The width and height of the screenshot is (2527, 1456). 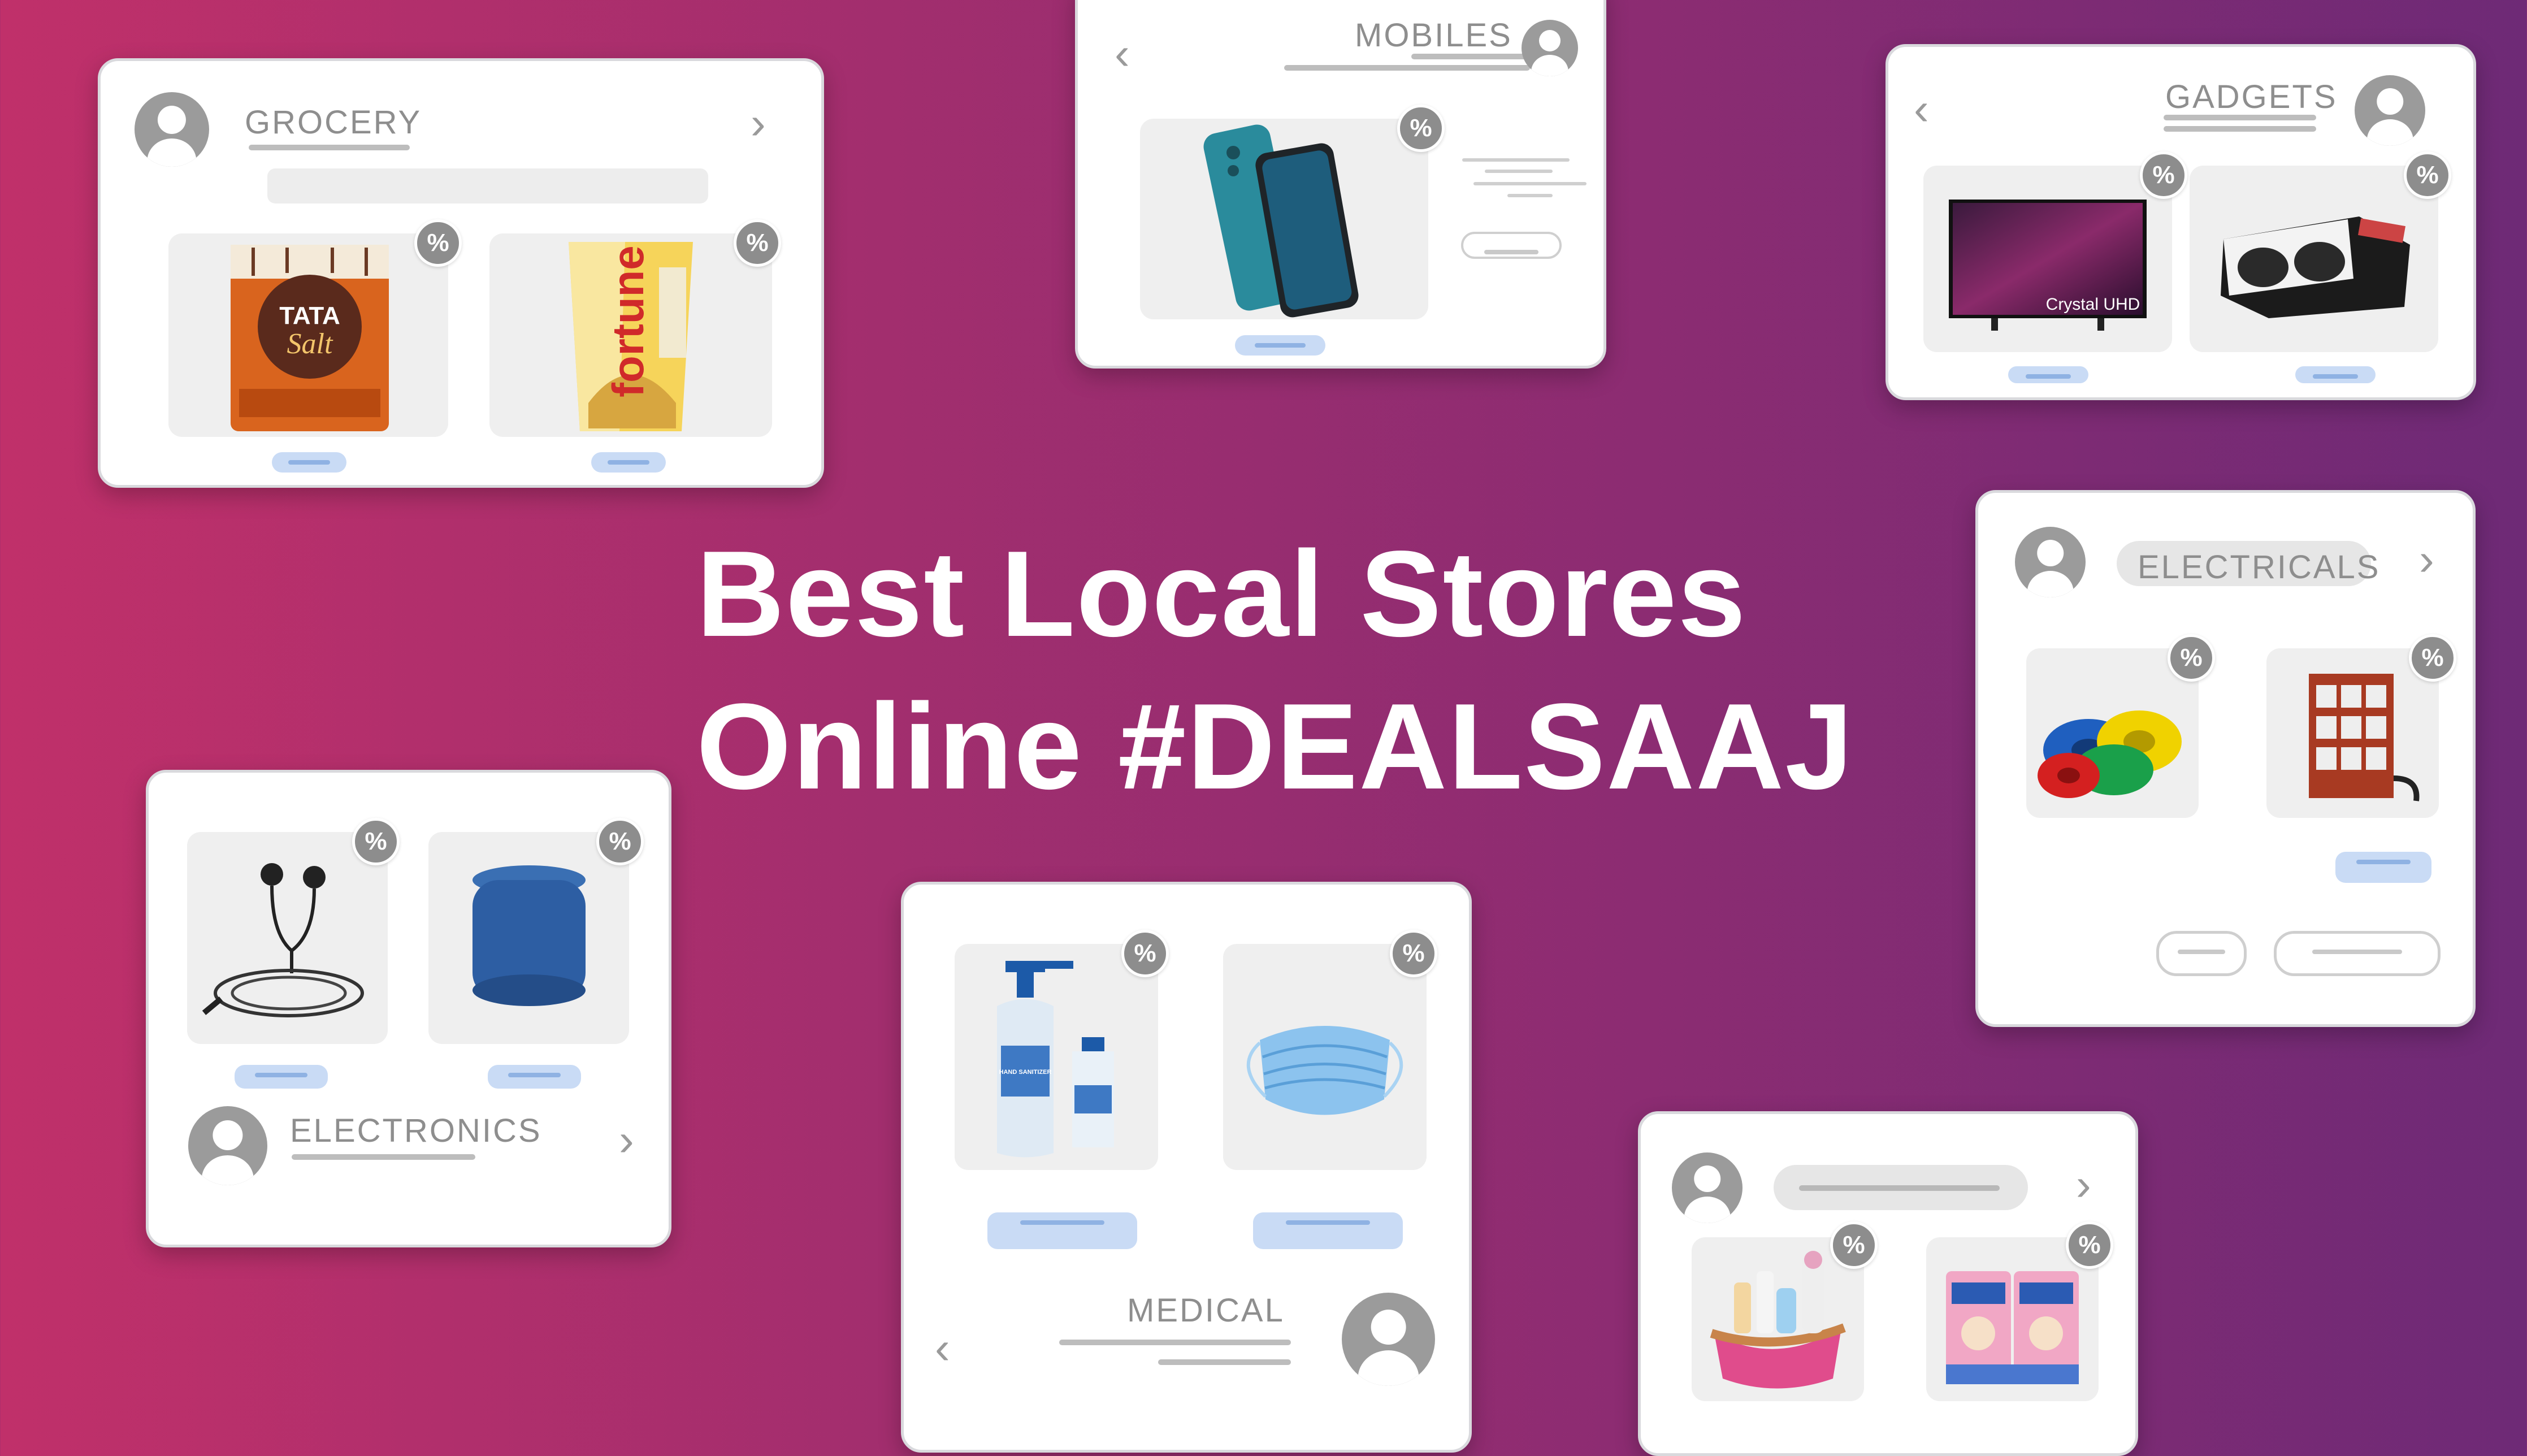 I want to click on product-tile-vr-box, so click(x=2314, y=259).